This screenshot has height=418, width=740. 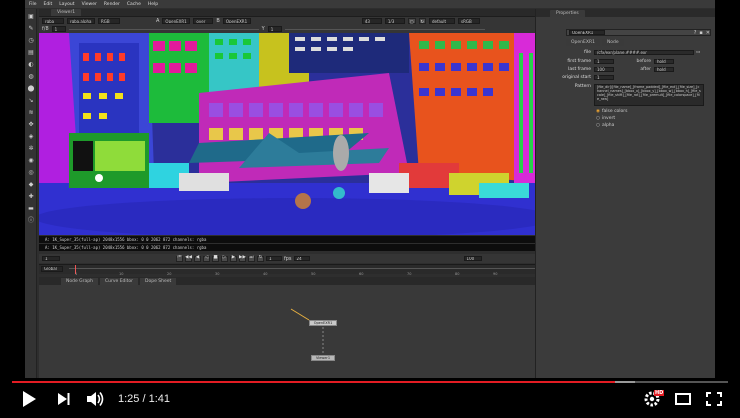 What do you see at coordinates (612, 125) in the screenshot?
I see `radio-alpha: ○ alpha` at bounding box center [612, 125].